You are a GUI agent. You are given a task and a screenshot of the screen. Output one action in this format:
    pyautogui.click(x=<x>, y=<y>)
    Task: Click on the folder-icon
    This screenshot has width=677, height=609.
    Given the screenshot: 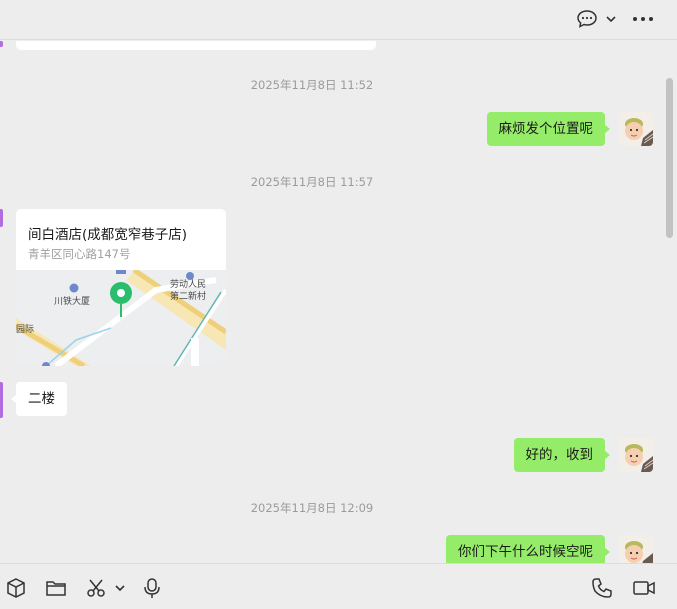 What is the action you would take?
    pyautogui.click(x=56, y=588)
    